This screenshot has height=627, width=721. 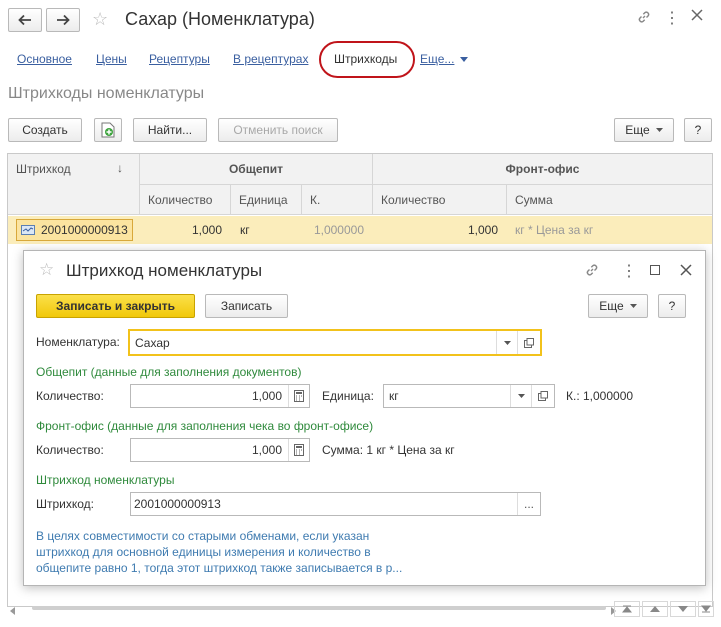 I want to click on qty1-value: 1,000, so click(x=266, y=396).